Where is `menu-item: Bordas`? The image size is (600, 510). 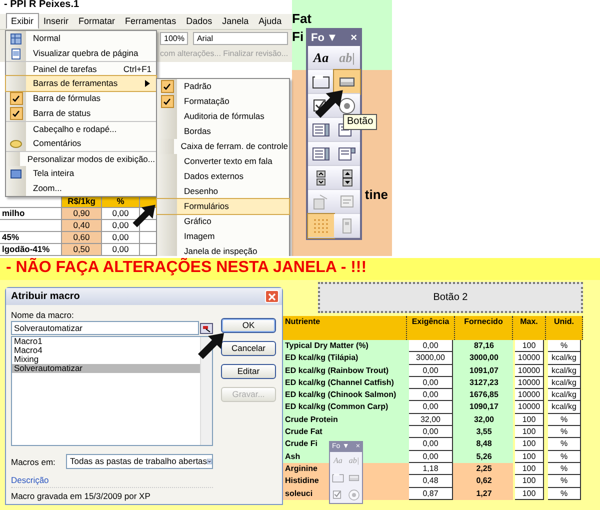 menu-item: Bordas is located at coordinates (223, 131).